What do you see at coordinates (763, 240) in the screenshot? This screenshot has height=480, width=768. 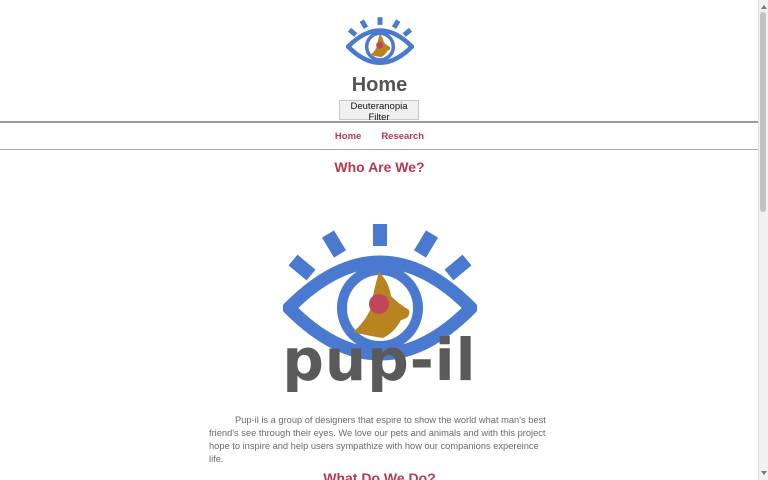 I see `vertical-scrollbar` at bounding box center [763, 240].